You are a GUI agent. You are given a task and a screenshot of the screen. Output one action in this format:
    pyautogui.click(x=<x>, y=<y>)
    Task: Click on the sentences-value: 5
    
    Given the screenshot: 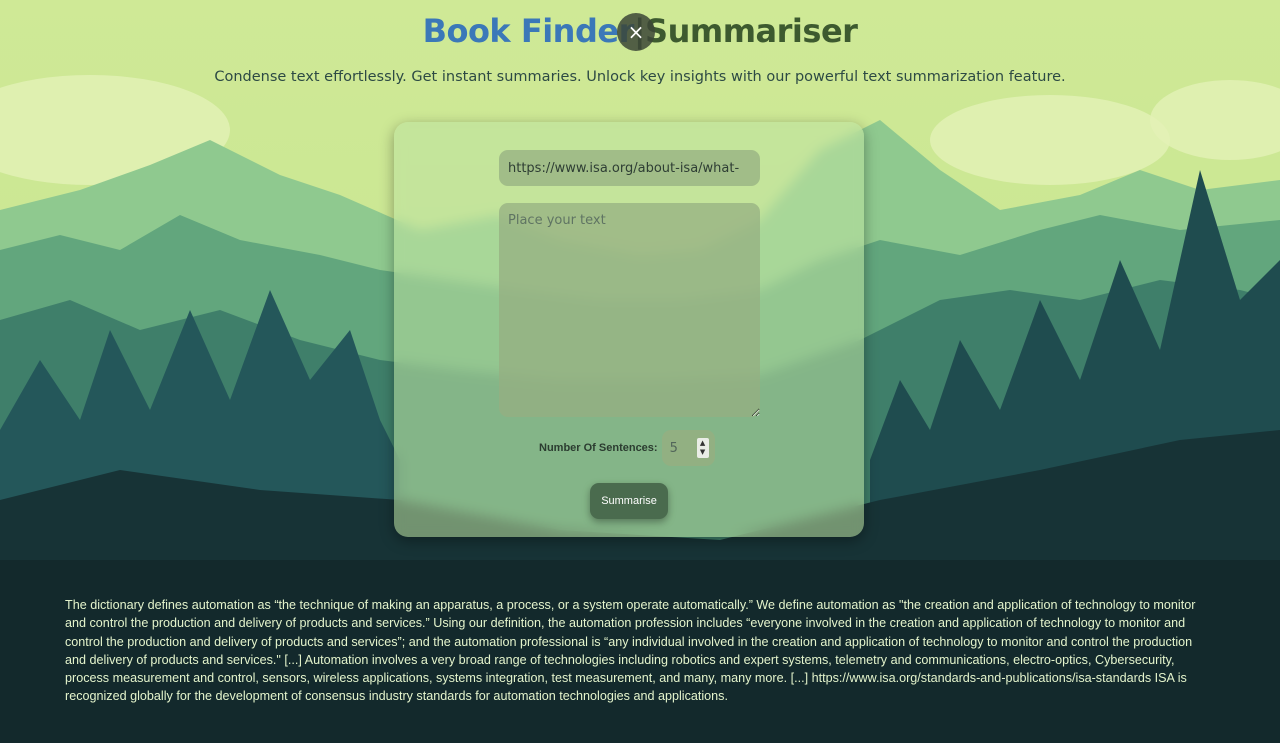 What is the action you would take?
    pyautogui.click(x=673, y=448)
    